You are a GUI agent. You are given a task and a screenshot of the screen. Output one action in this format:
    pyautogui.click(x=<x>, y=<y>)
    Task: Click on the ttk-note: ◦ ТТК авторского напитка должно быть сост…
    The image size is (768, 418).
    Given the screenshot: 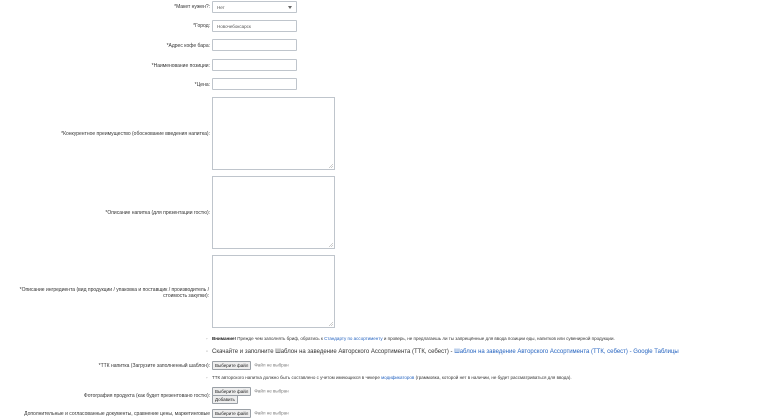 What is the action you would take?
    pyautogui.click(x=389, y=378)
    